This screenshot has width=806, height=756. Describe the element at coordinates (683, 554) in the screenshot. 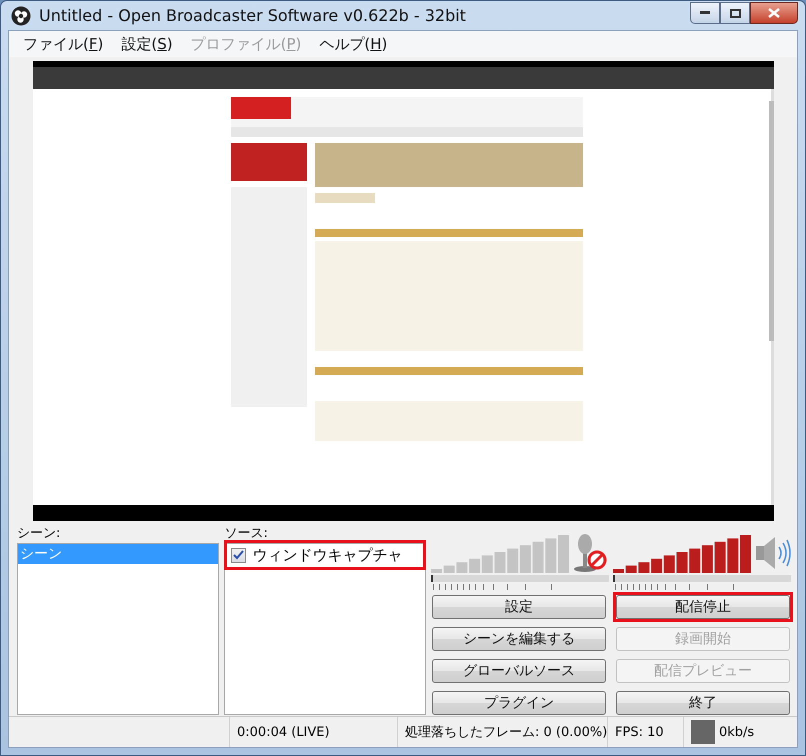

I see `volume-bars-drawing` at that location.